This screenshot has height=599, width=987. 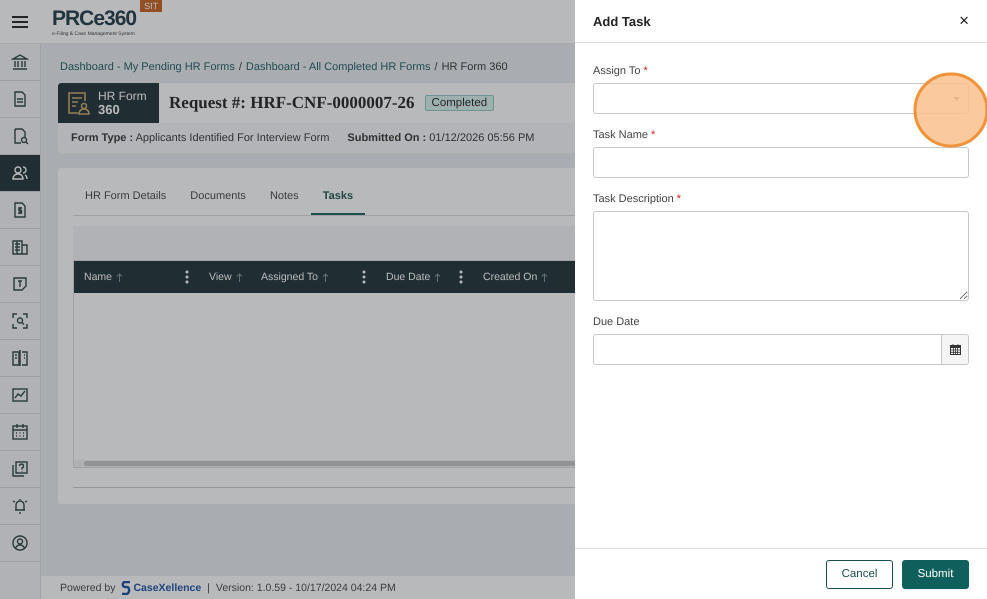 I want to click on logo-text: PRCe360, so click(x=94, y=18).